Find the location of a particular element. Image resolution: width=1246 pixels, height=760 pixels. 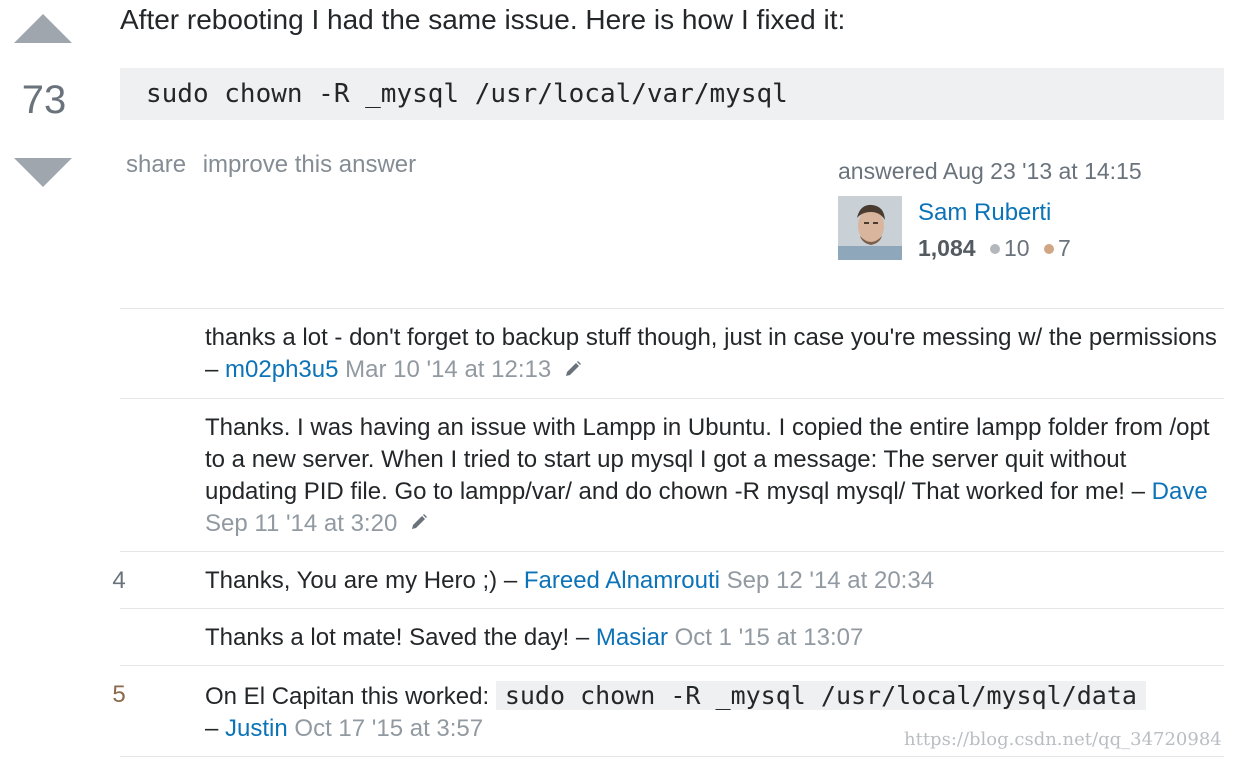

comment-text: Thanks, You are my Hero ;) is located at coordinates (351, 581).